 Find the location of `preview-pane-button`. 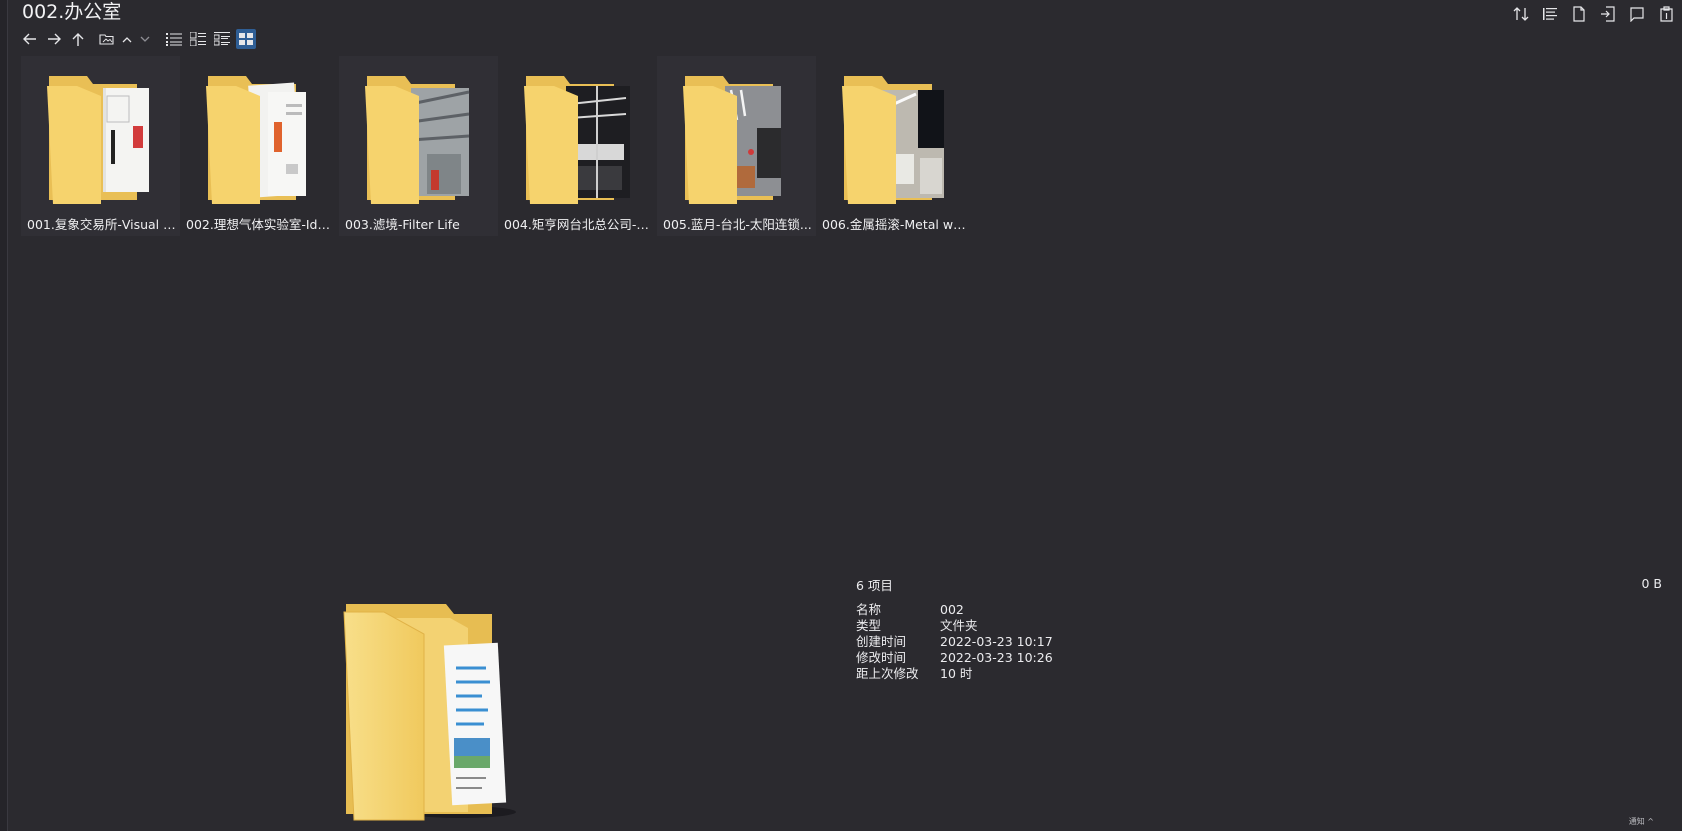

preview-pane-button is located at coordinates (1637, 14).